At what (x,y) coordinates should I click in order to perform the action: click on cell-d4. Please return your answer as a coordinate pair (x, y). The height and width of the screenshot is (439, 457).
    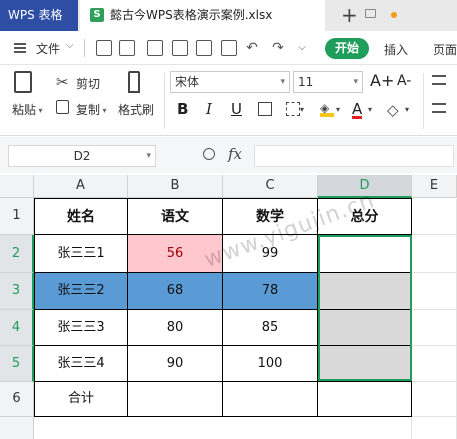
    Looking at the image, I should click on (365, 328).